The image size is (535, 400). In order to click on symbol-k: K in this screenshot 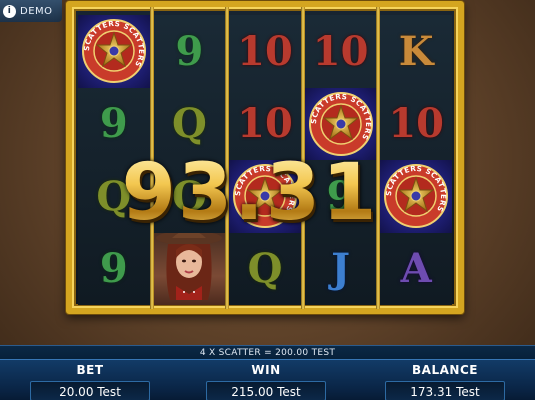, I will do `click(416, 51)`.